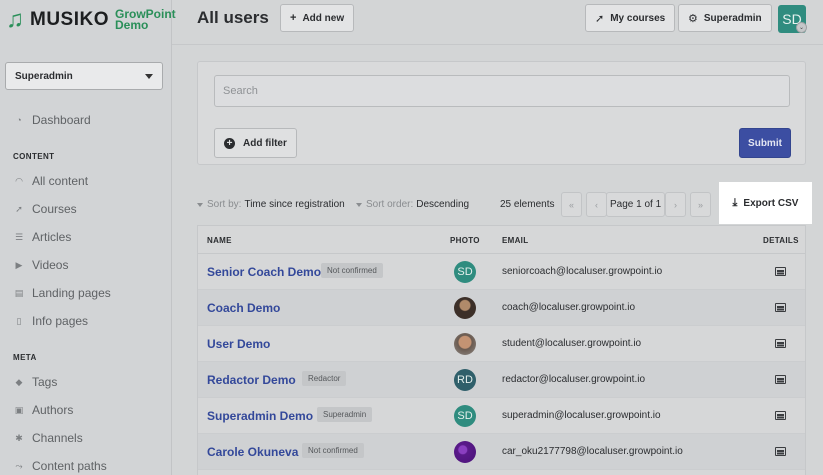 Image resolution: width=823 pixels, height=475 pixels. I want to click on user-name-link: Redactor Demo, so click(251, 380).